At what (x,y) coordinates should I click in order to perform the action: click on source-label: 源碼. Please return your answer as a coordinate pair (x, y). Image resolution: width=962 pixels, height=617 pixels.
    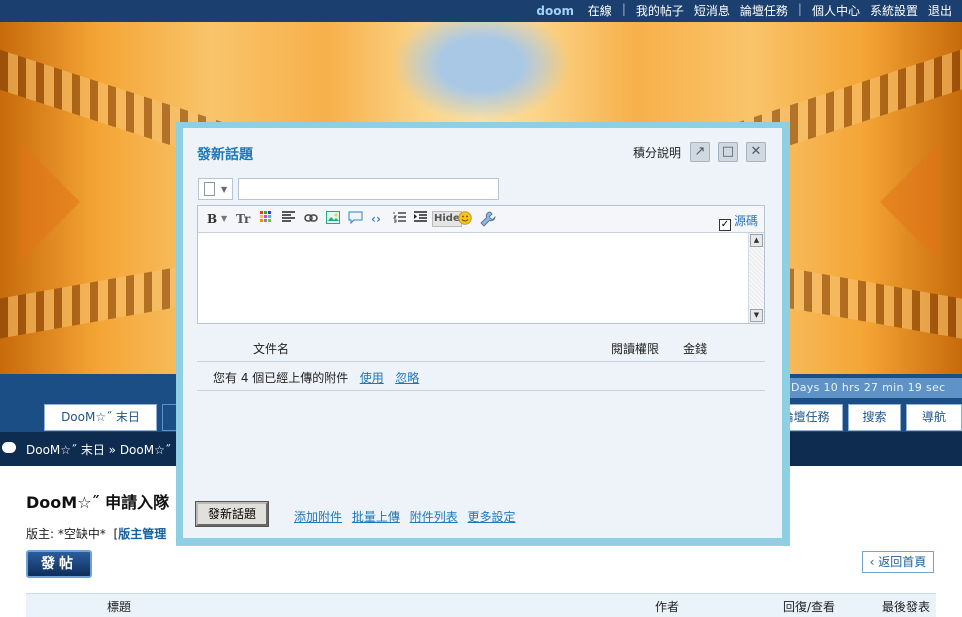
    Looking at the image, I should click on (745, 221).